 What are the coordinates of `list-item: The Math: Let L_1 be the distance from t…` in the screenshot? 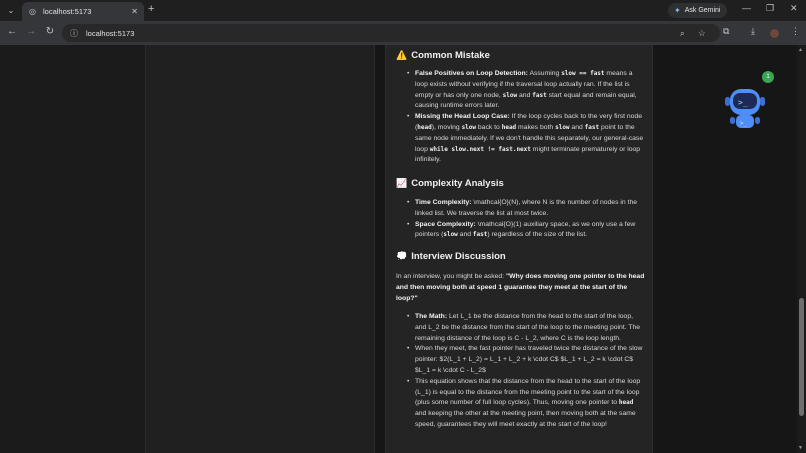 It's located at (526, 328).